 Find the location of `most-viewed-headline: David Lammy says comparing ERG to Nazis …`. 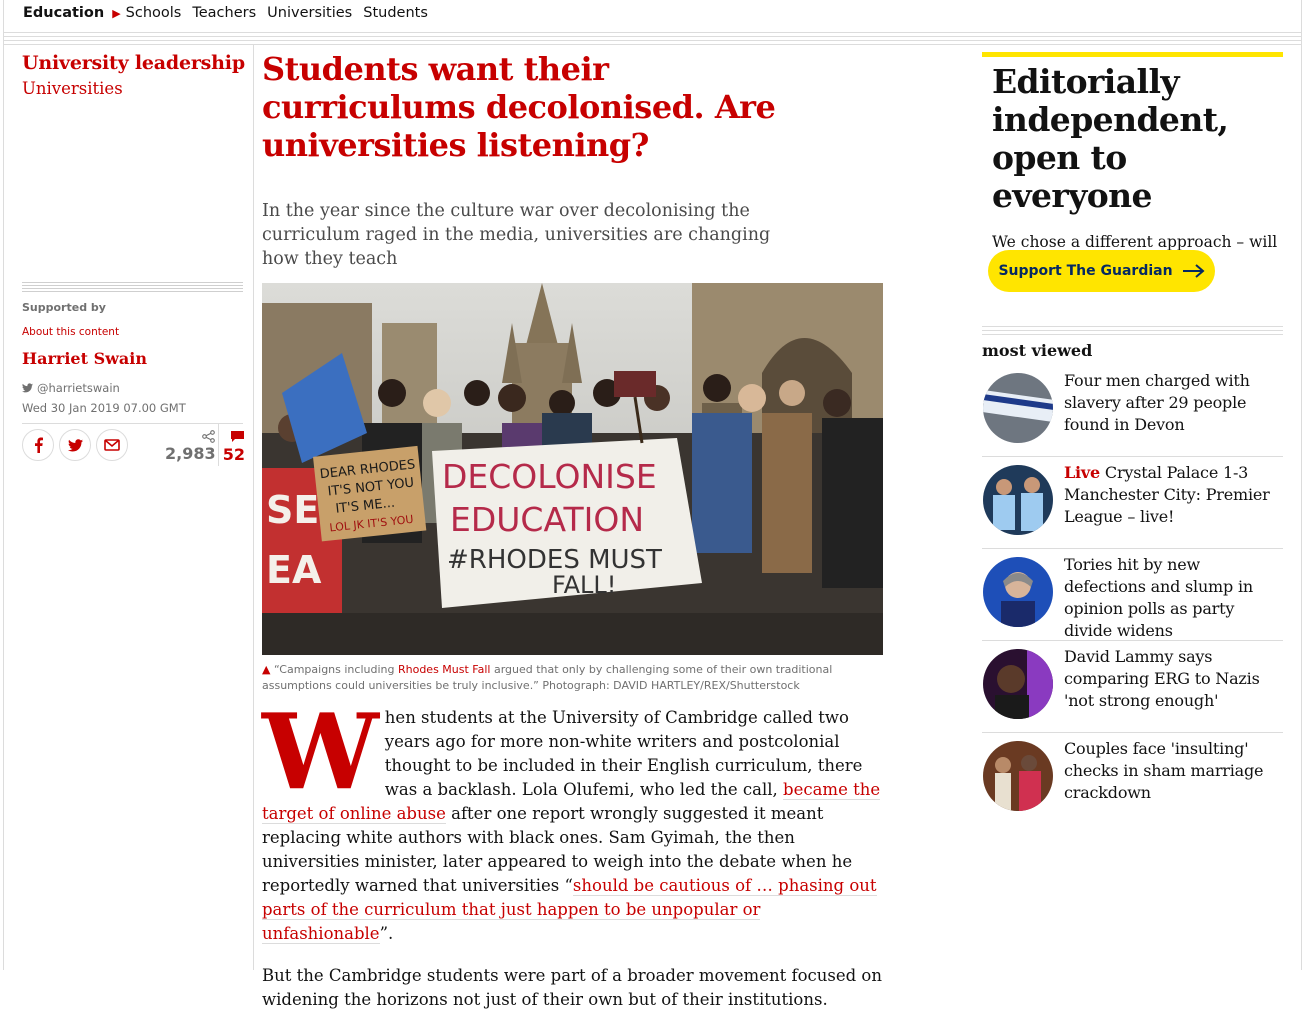

most-viewed-headline: David Lammy says comparing ERG to Nazis … is located at coordinates (1162, 678).